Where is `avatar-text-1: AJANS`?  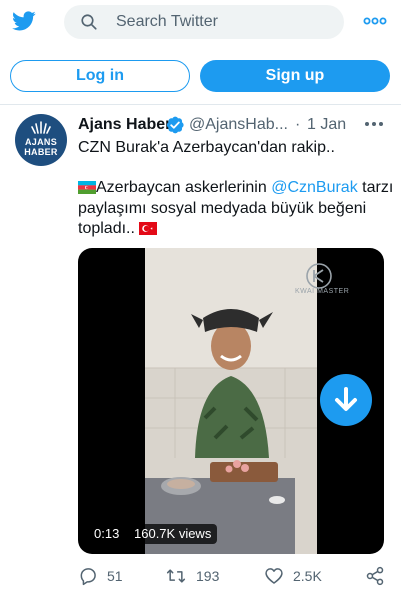 avatar-text-1: AJANS is located at coordinates (40, 142).